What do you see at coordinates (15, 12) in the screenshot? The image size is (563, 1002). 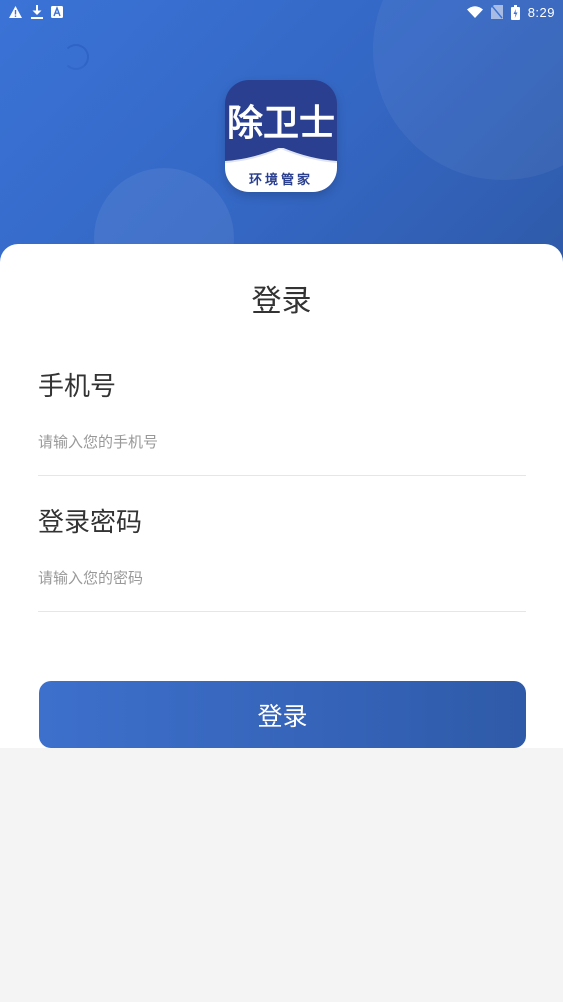 I see `warning-icon` at bounding box center [15, 12].